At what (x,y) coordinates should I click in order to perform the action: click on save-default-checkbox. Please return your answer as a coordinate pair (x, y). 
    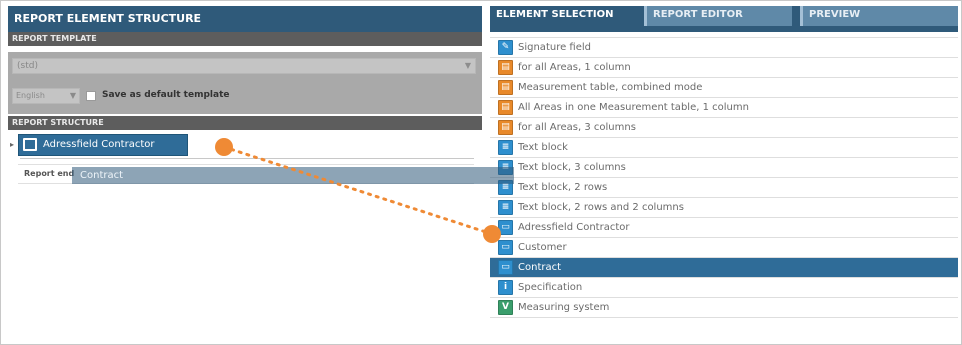
    Looking at the image, I should click on (91, 96).